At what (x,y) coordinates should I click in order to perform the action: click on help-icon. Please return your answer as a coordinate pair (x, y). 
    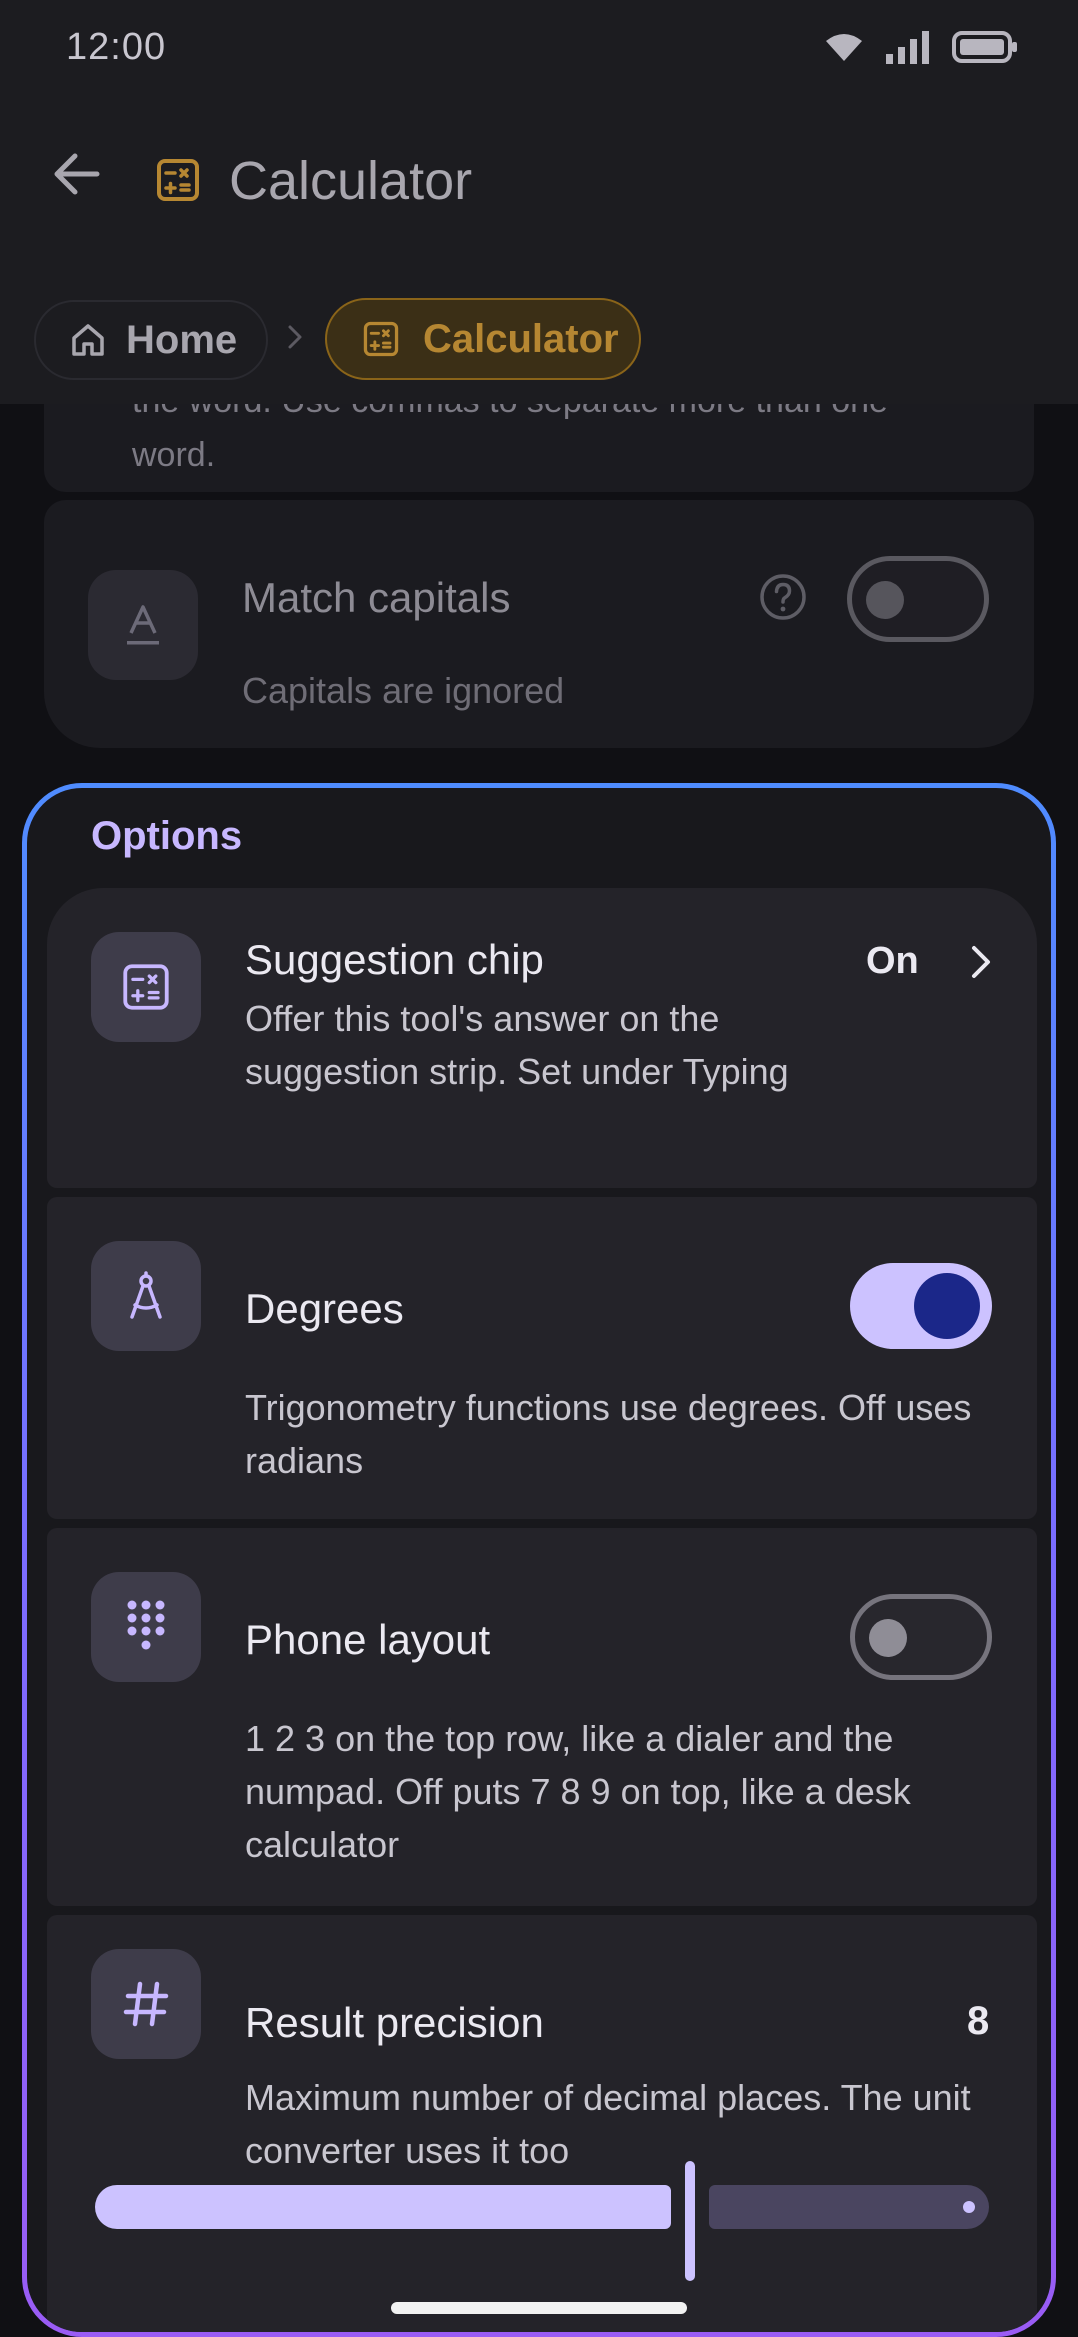
    Looking at the image, I should click on (783, 597).